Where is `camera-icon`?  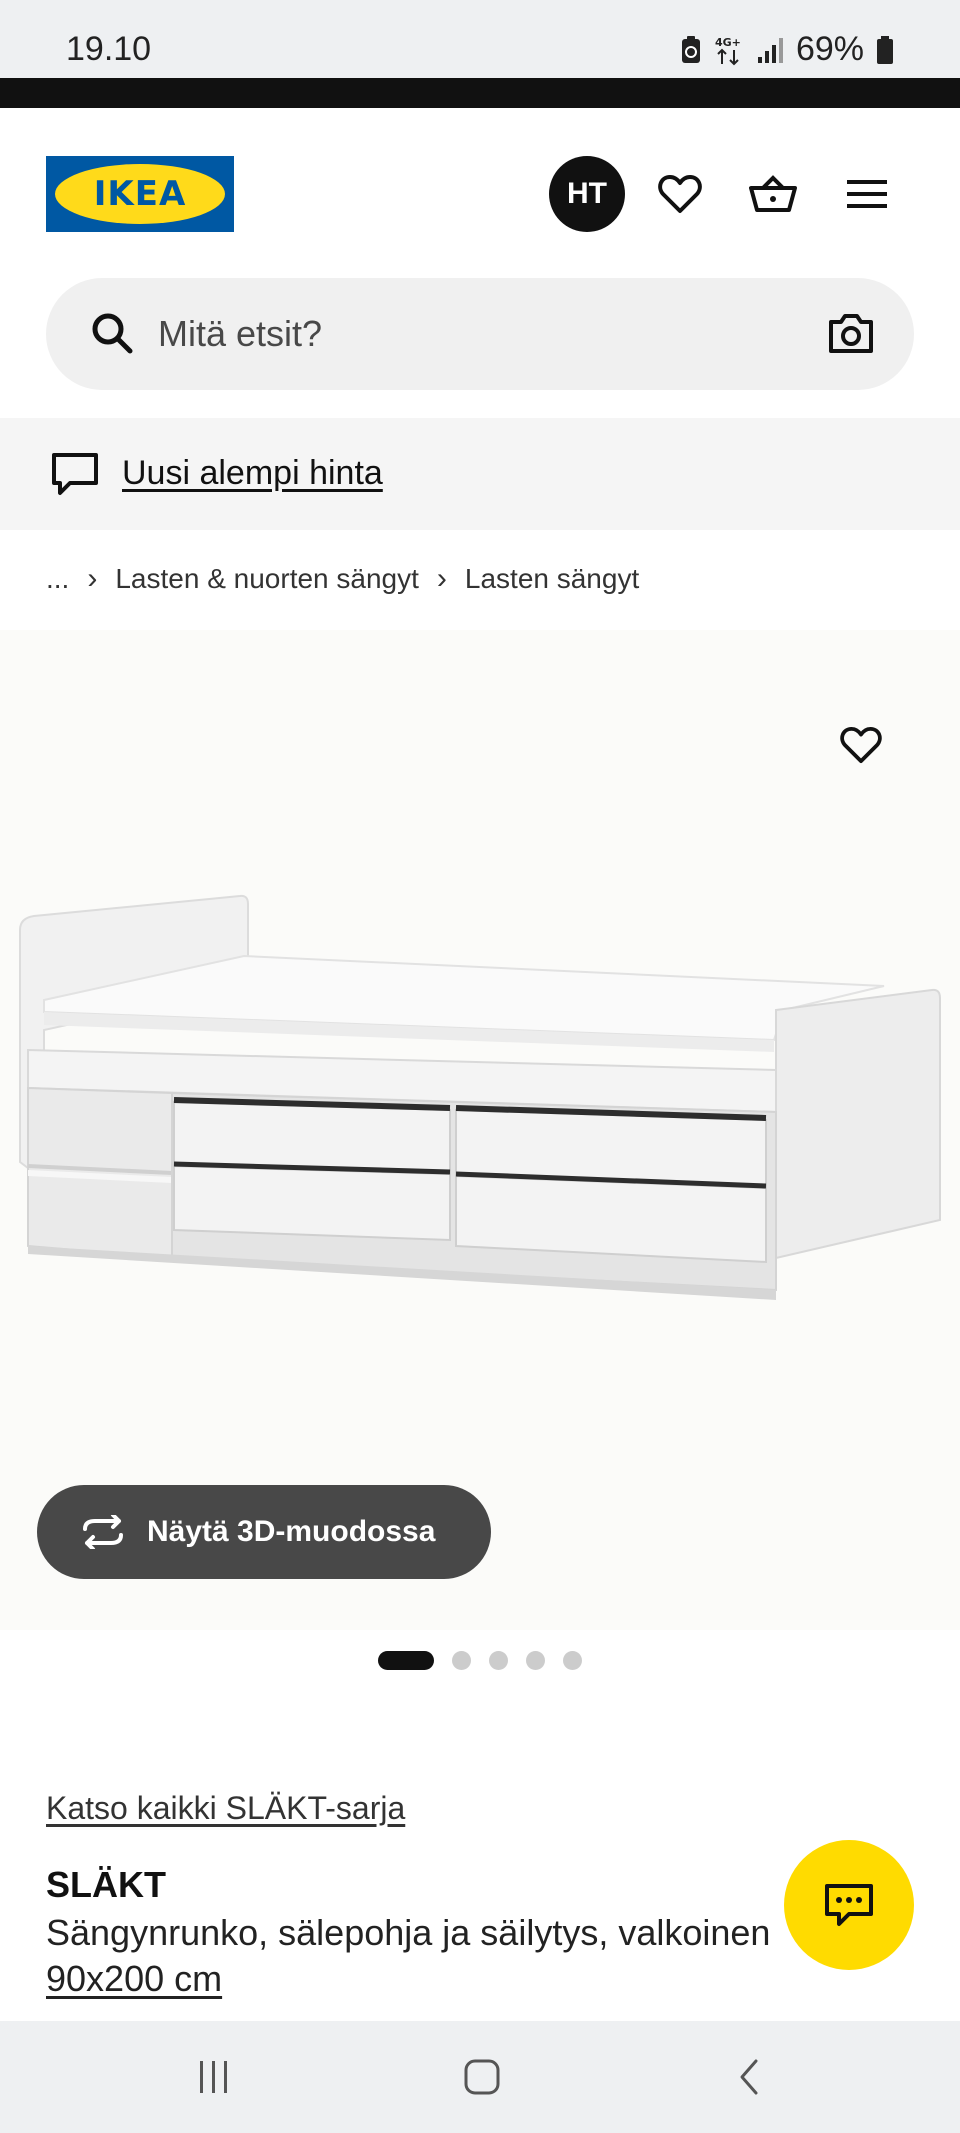 camera-icon is located at coordinates (851, 333).